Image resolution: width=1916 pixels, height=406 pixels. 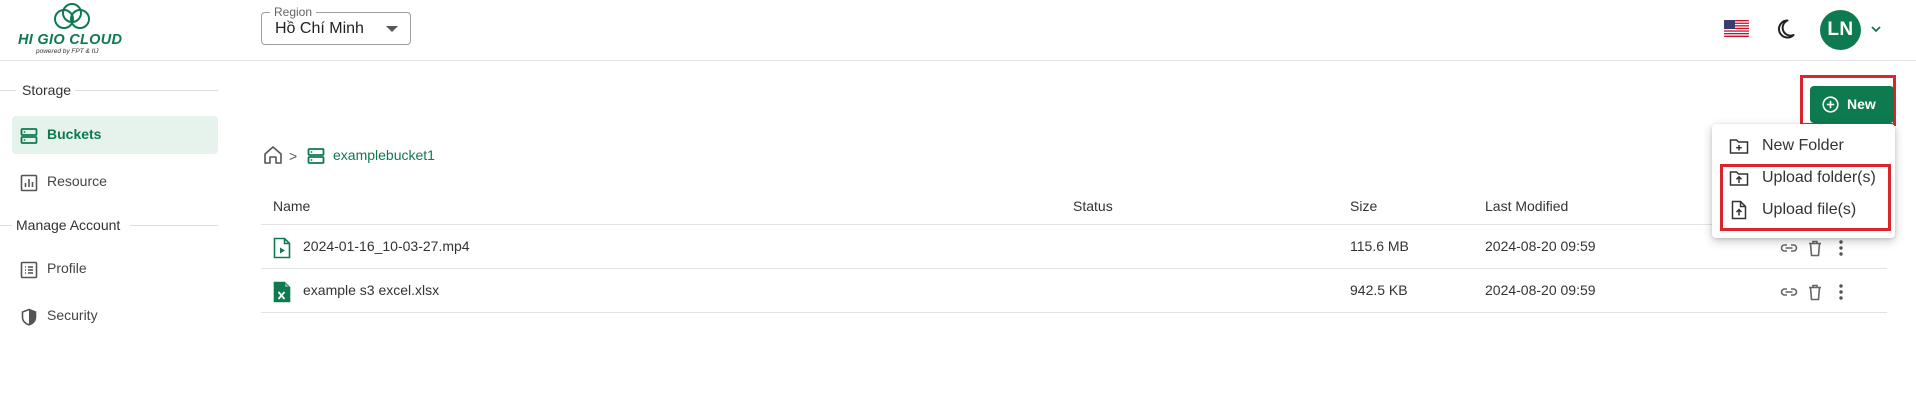 What do you see at coordinates (74, 134) in the screenshot?
I see `sidebar-item-label: Buckets` at bounding box center [74, 134].